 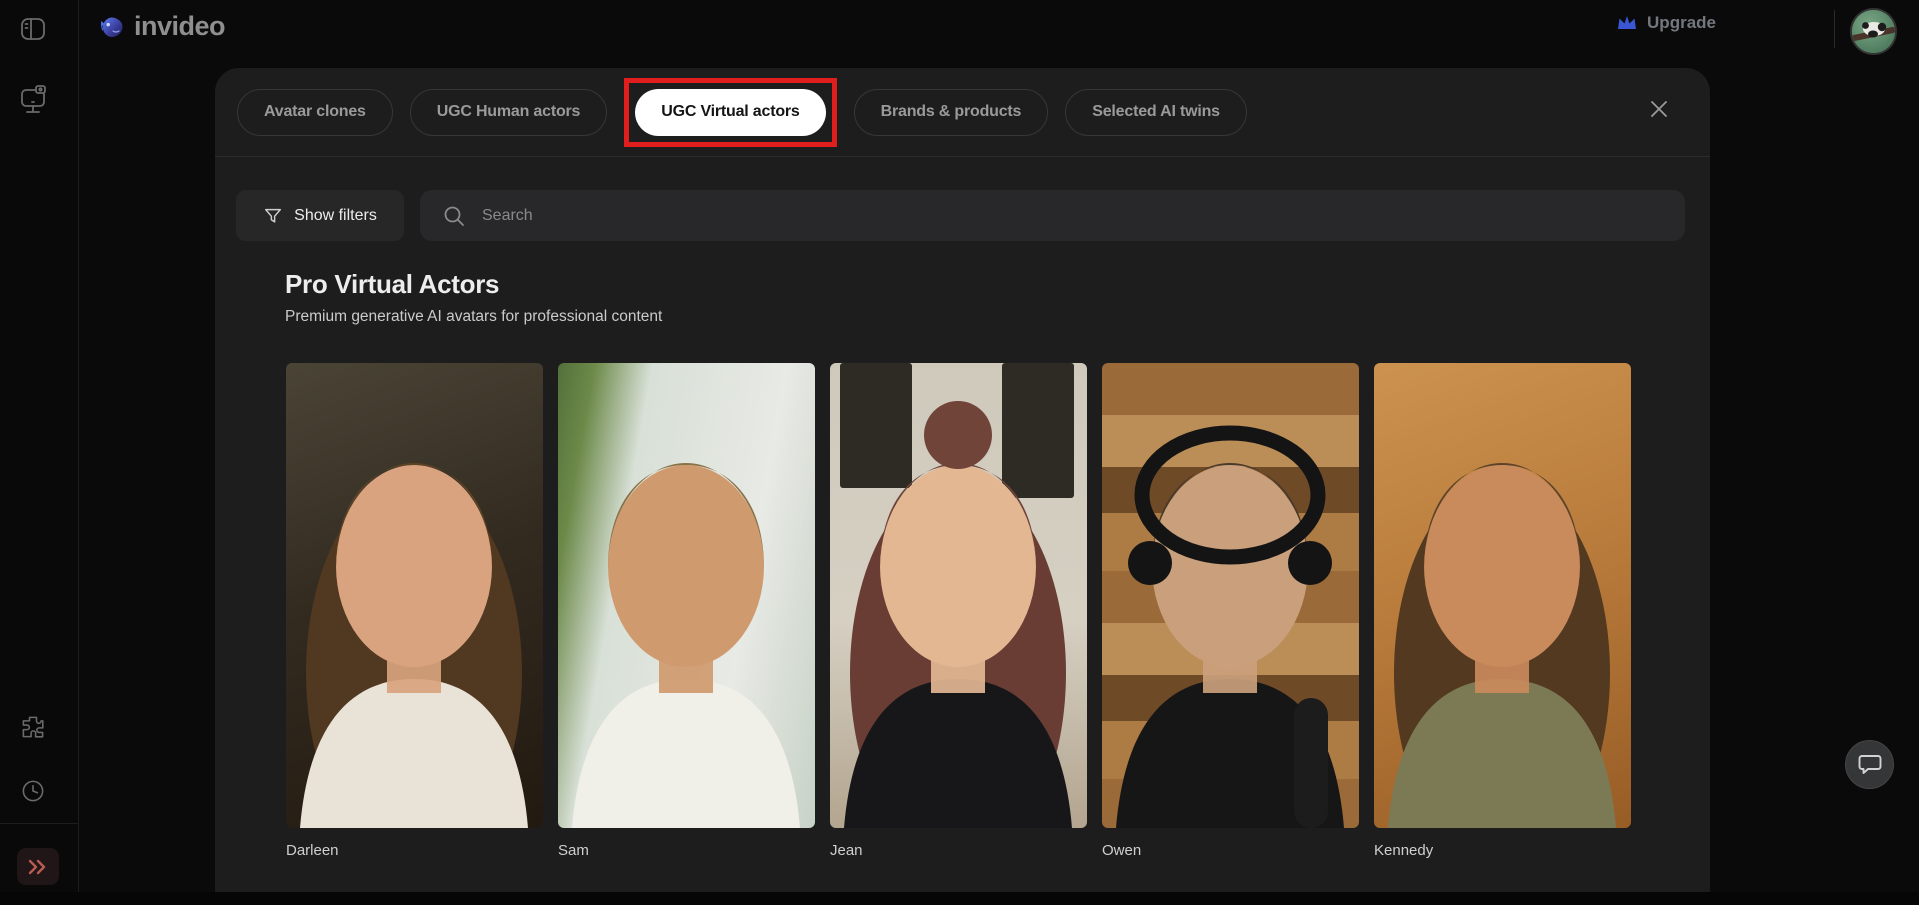 What do you see at coordinates (33, 791) in the screenshot?
I see `history-icon` at bounding box center [33, 791].